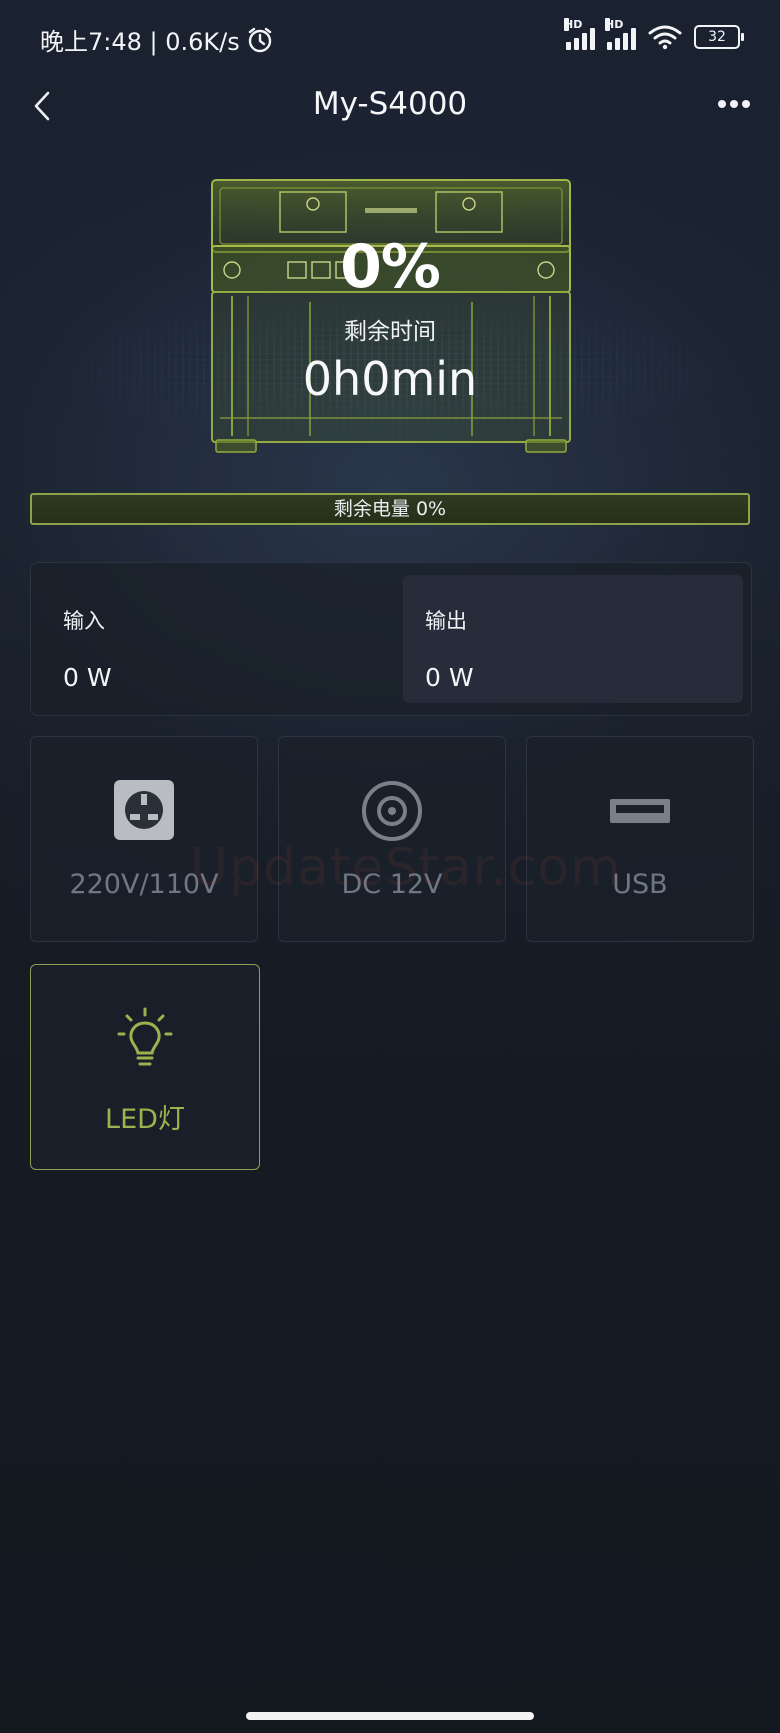 This screenshot has width=780, height=1733. I want to click on status-right: HD HD 32, so click(654, 34).